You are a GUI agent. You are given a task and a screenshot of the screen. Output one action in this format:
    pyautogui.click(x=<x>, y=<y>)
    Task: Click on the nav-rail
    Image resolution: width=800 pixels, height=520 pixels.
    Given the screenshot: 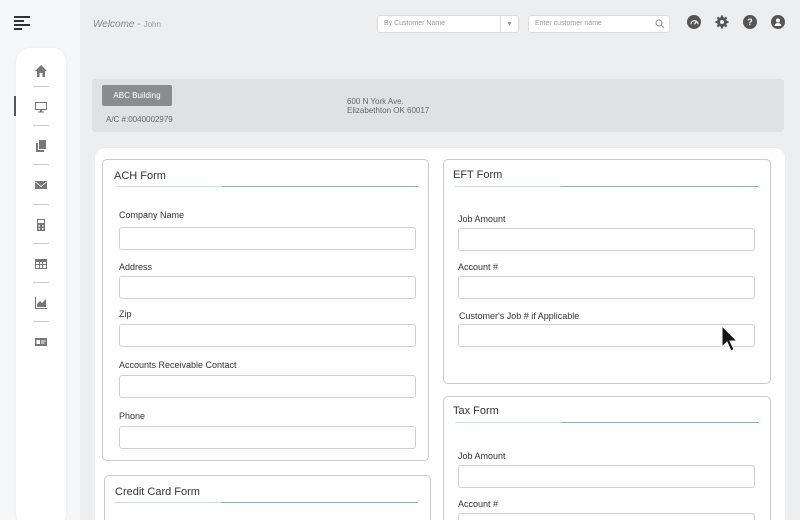 What is the action you would take?
    pyautogui.click(x=40, y=284)
    